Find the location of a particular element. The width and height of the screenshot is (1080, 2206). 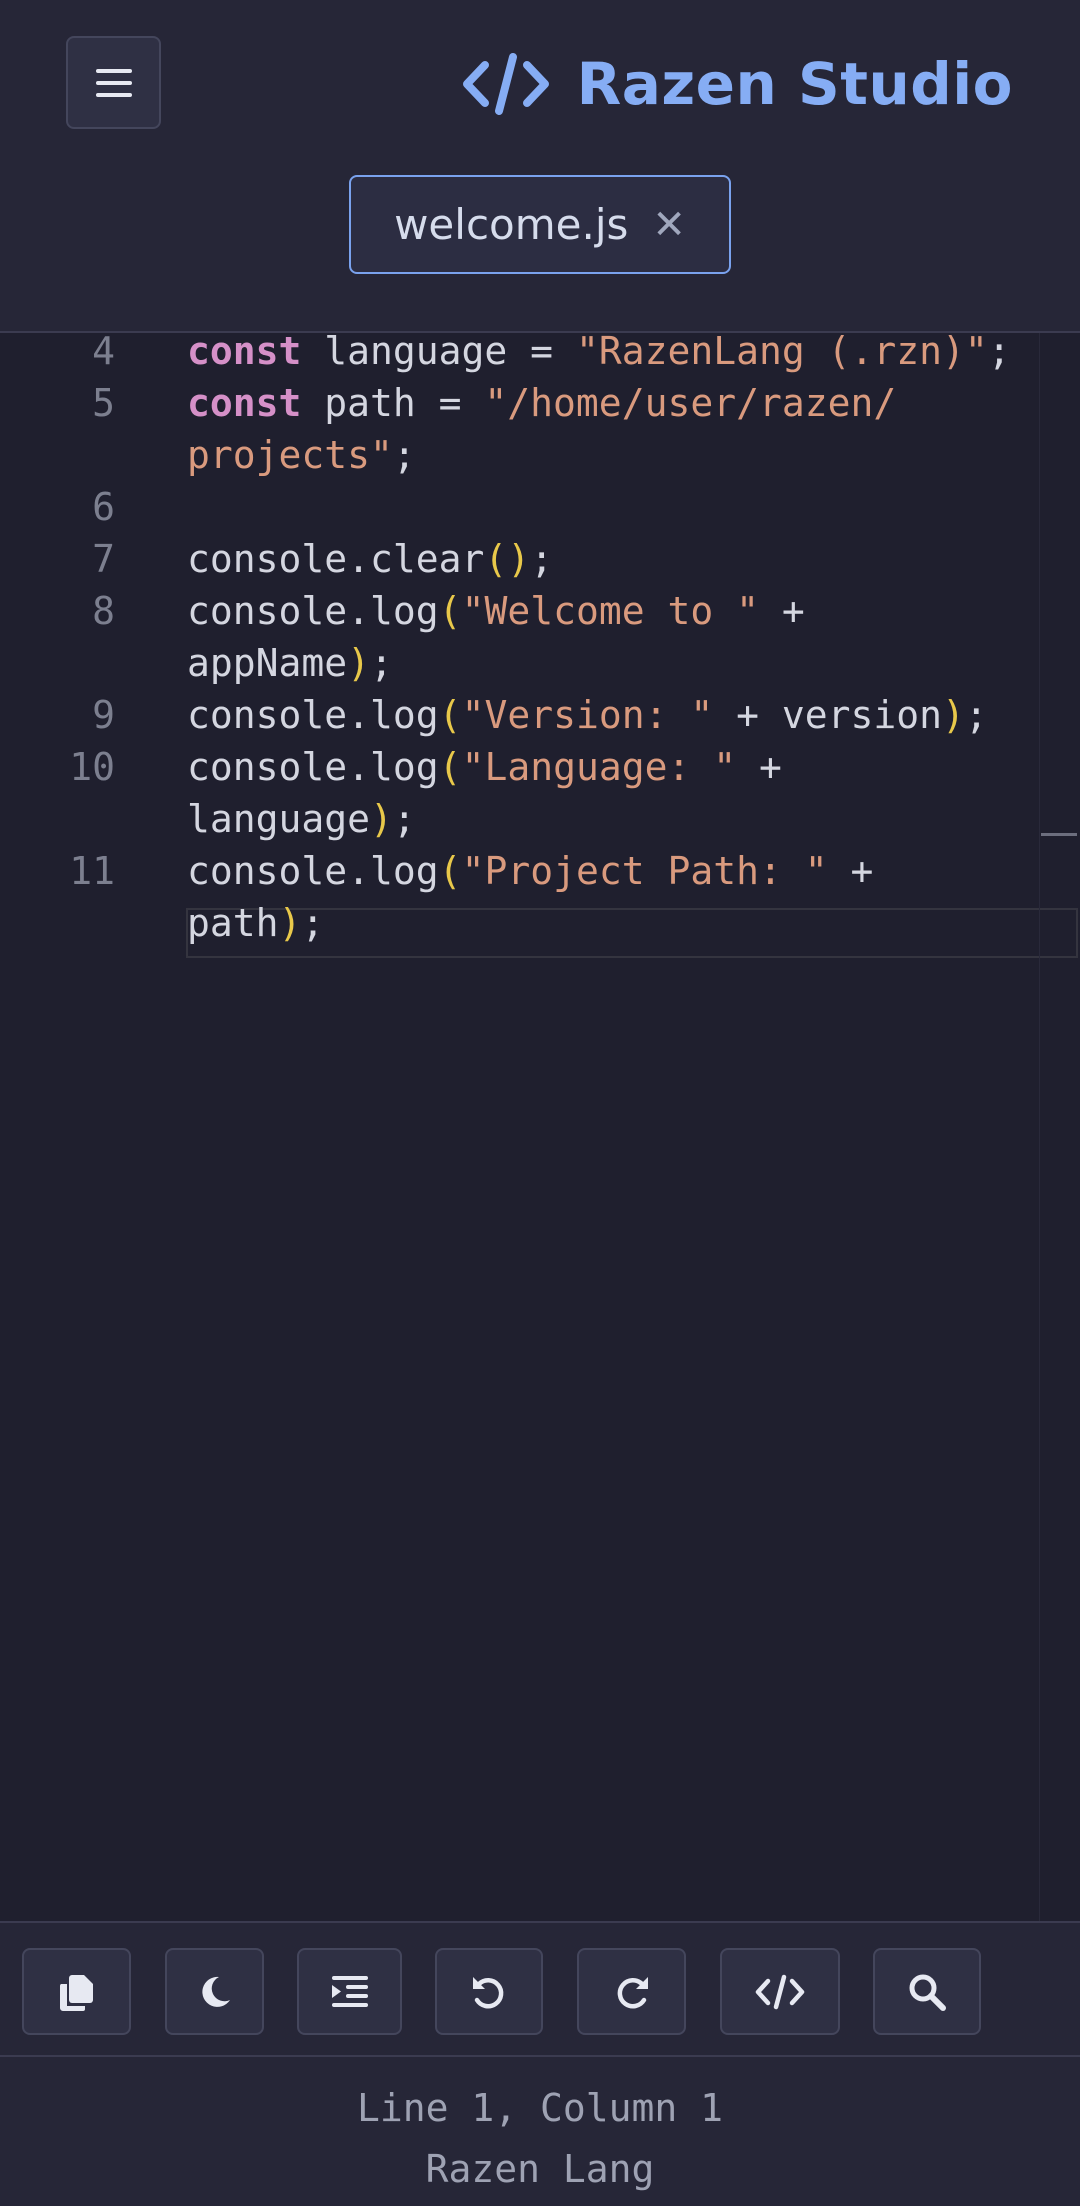

copy-button is located at coordinates (76, 1991).